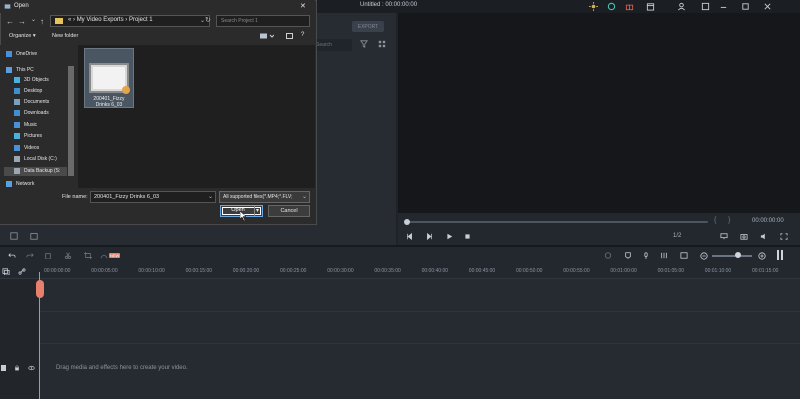 This screenshot has width=800, height=399. I want to click on shop-icon, so click(650, 6).